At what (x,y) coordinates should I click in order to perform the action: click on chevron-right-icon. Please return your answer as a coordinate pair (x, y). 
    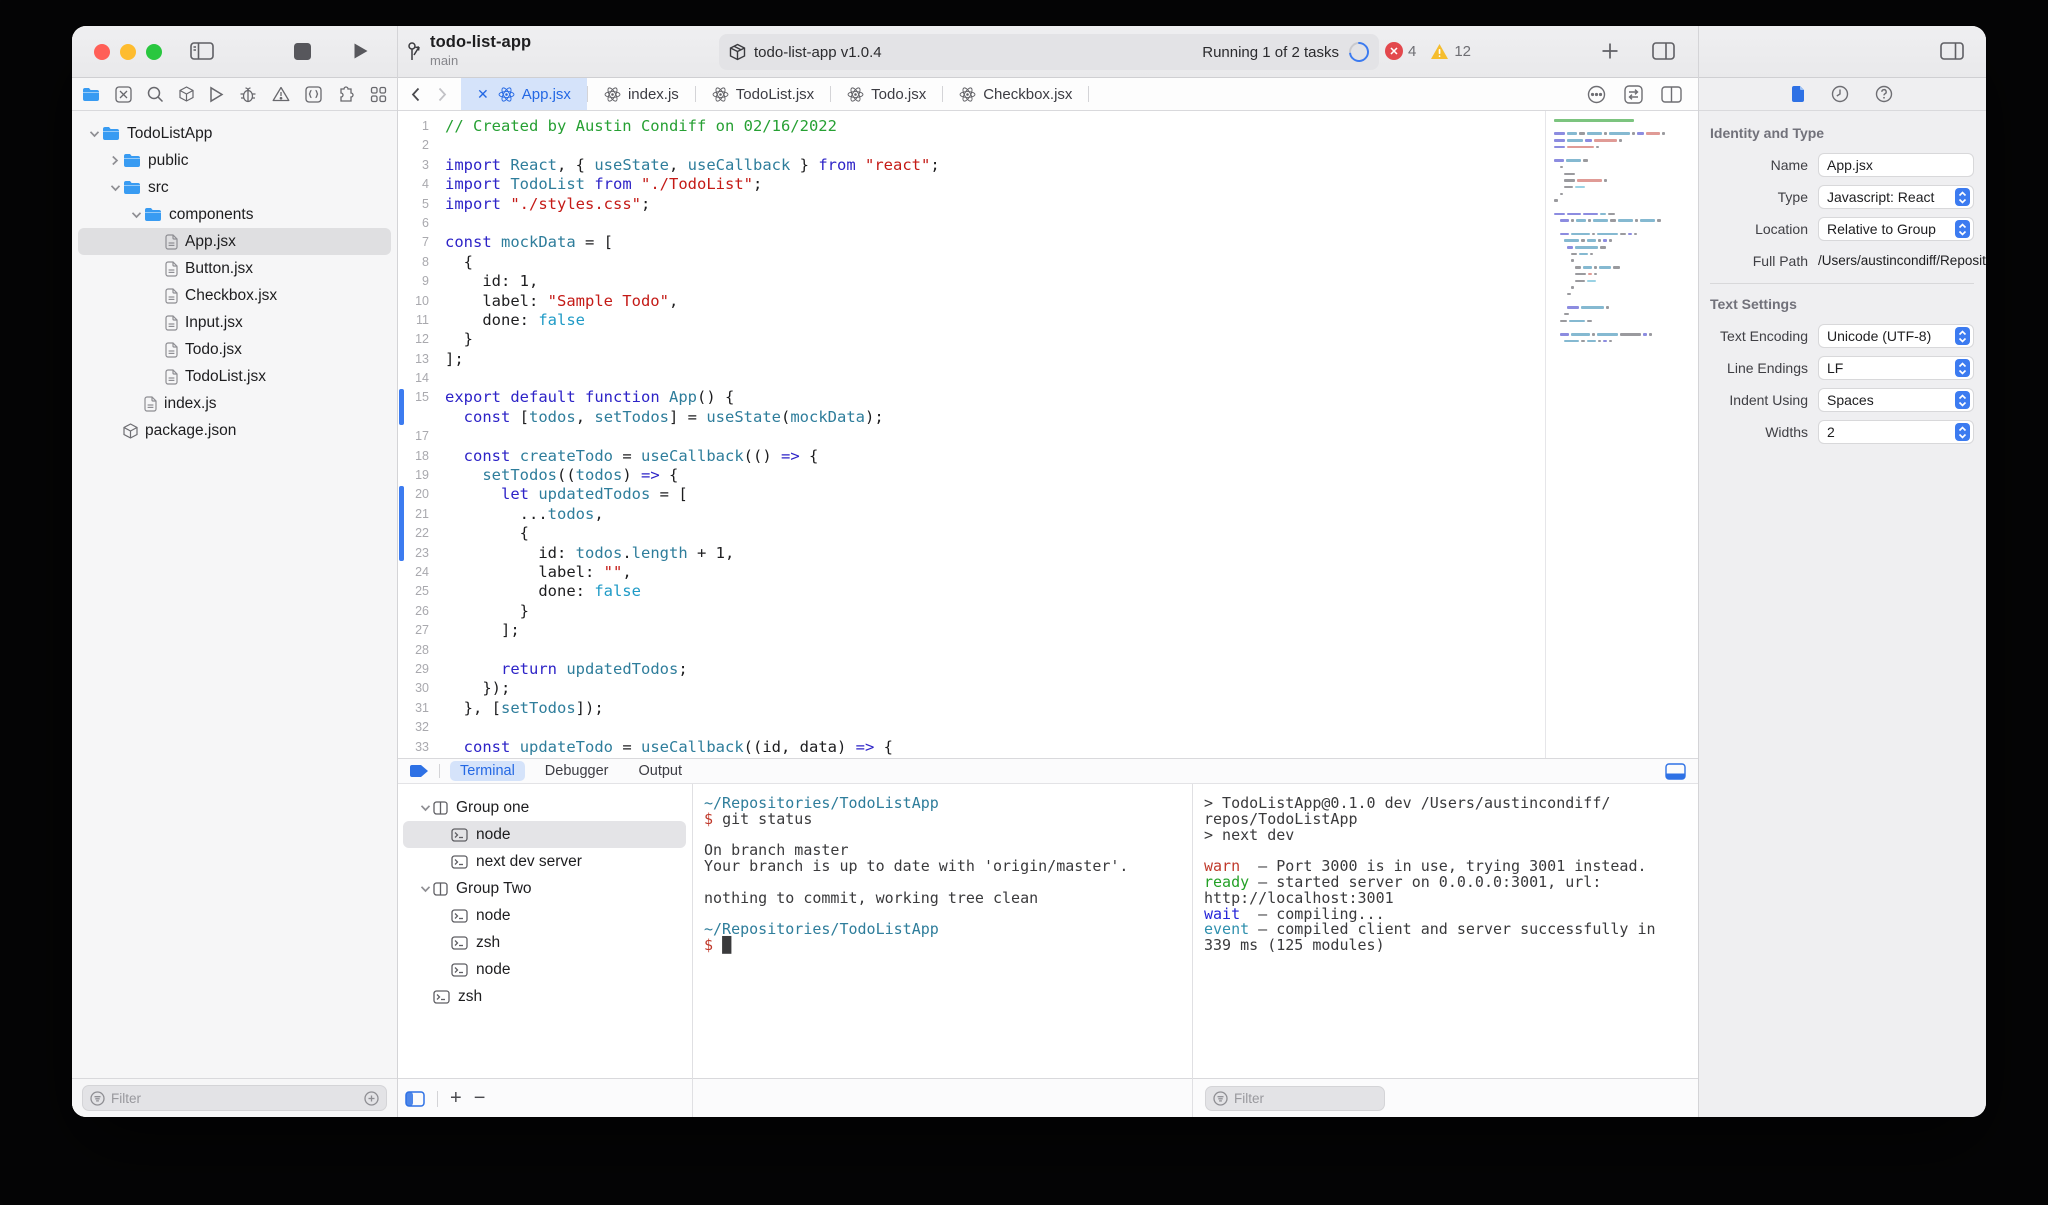
    Looking at the image, I should click on (115, 160).